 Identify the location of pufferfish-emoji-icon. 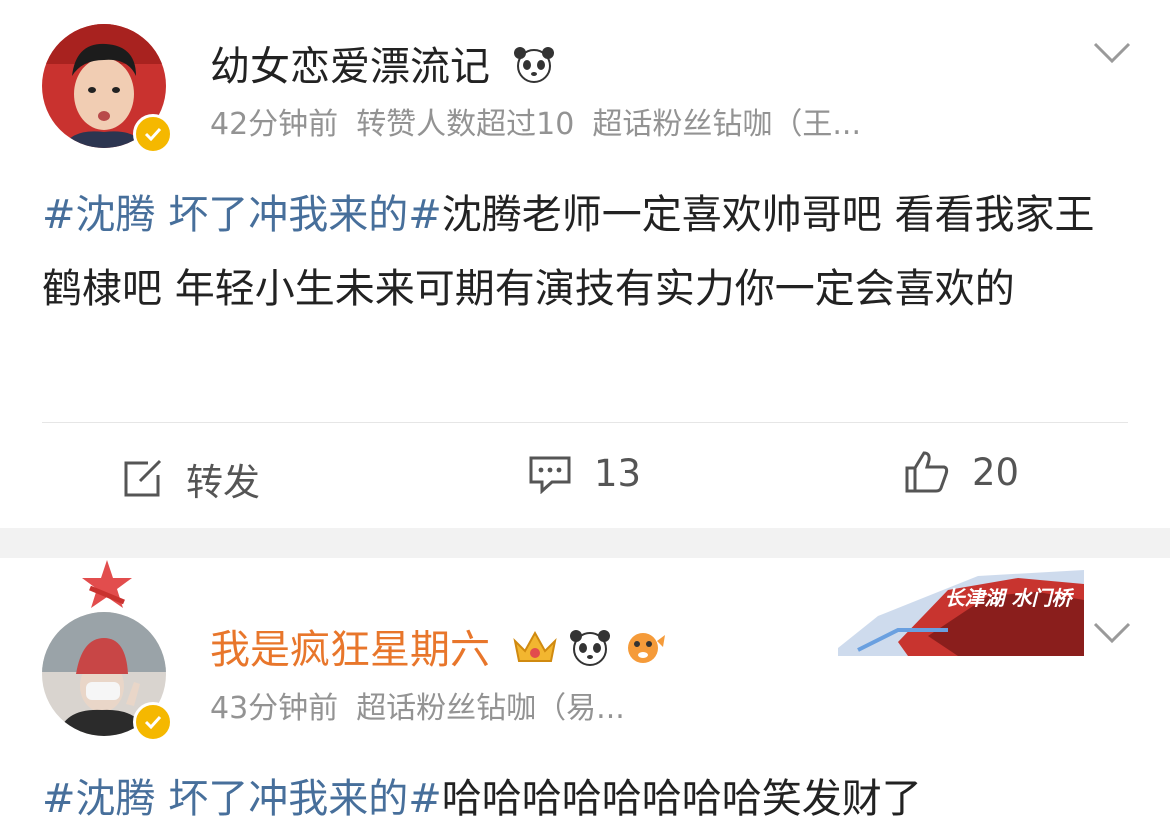
(644, 652).